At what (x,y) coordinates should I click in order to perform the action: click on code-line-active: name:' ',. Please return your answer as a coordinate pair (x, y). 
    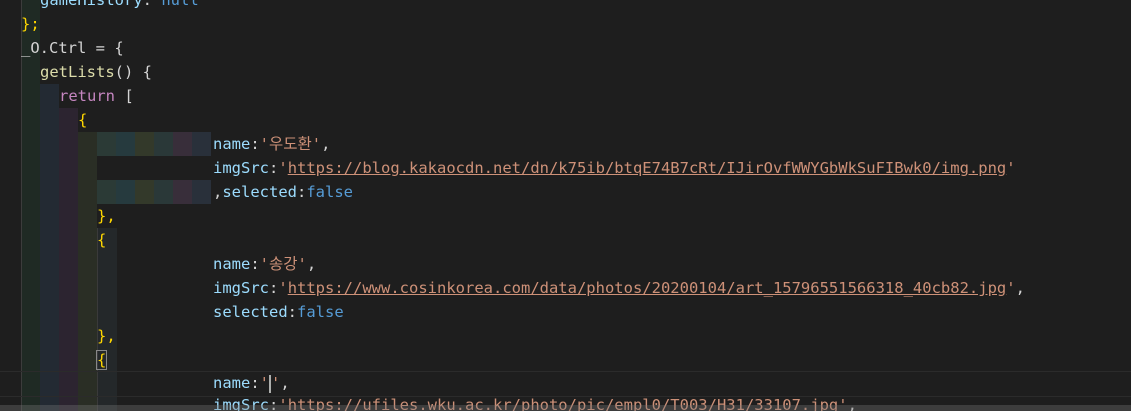
    Looking at the image, I should click on (251, 383).